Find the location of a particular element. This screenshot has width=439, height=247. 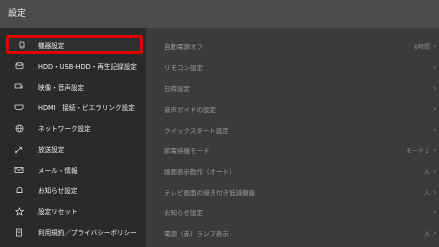

hdmi-icon is located at coordinates (19, 107).